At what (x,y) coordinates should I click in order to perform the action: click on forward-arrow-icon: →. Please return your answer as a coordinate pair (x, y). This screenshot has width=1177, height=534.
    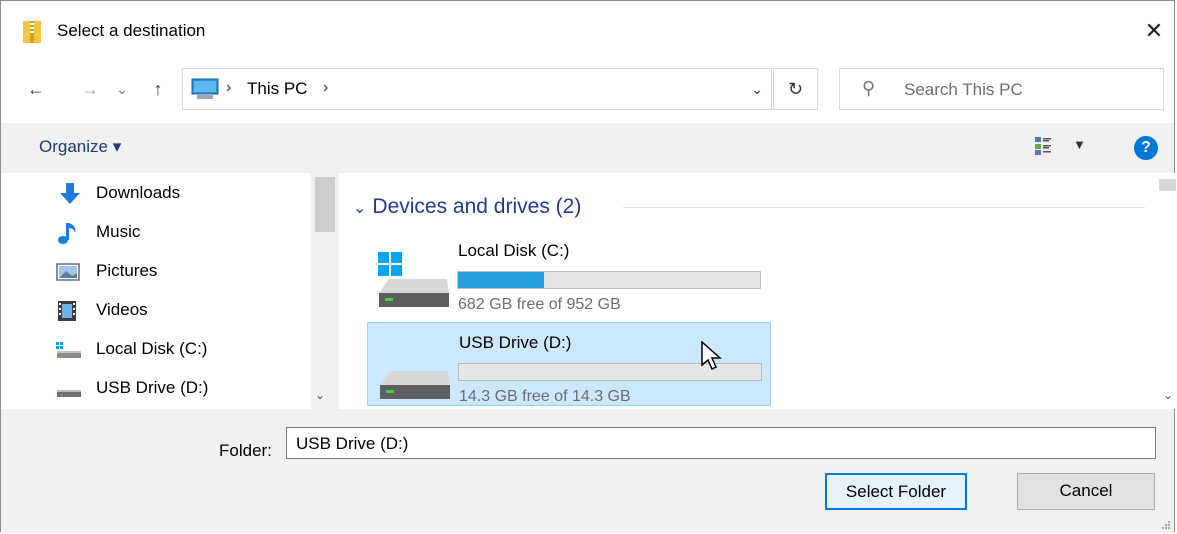
    Looking at the image, I should click on (90, 89).